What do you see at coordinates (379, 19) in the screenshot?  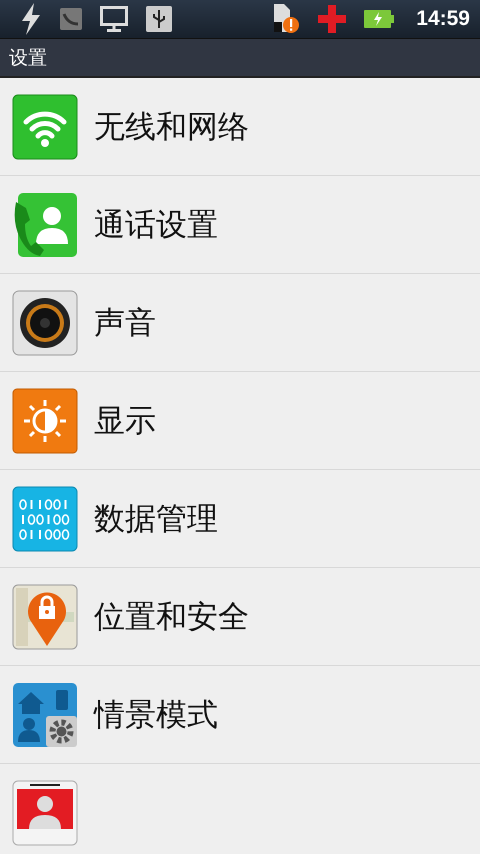 I see `battery-charging-icon` at bounding box center [379, 19].